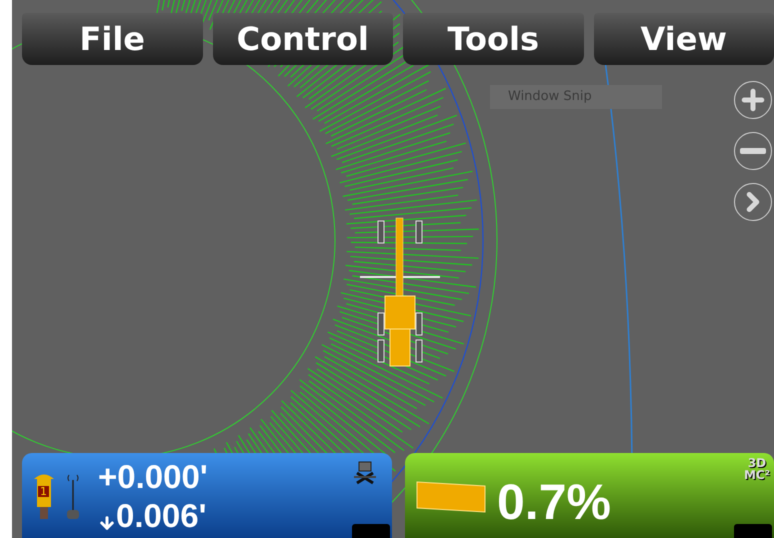  Describe the element at coordinates (684, 39) in the screenshot. I see `menu-button: View` at that location.